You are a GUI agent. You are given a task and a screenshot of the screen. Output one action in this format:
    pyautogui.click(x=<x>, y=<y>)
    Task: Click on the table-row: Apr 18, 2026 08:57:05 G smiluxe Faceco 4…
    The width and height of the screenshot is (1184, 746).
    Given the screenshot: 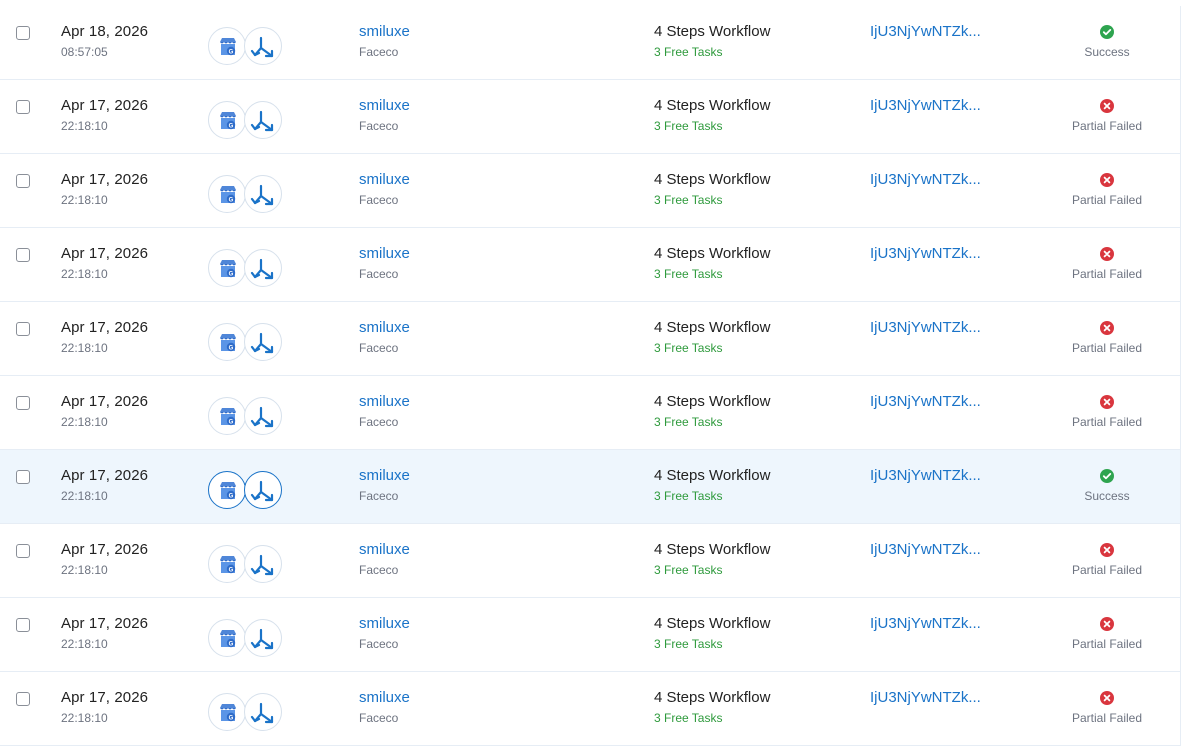 What is the action you would take?
    pyautogui.click(x=590, y=43)
    